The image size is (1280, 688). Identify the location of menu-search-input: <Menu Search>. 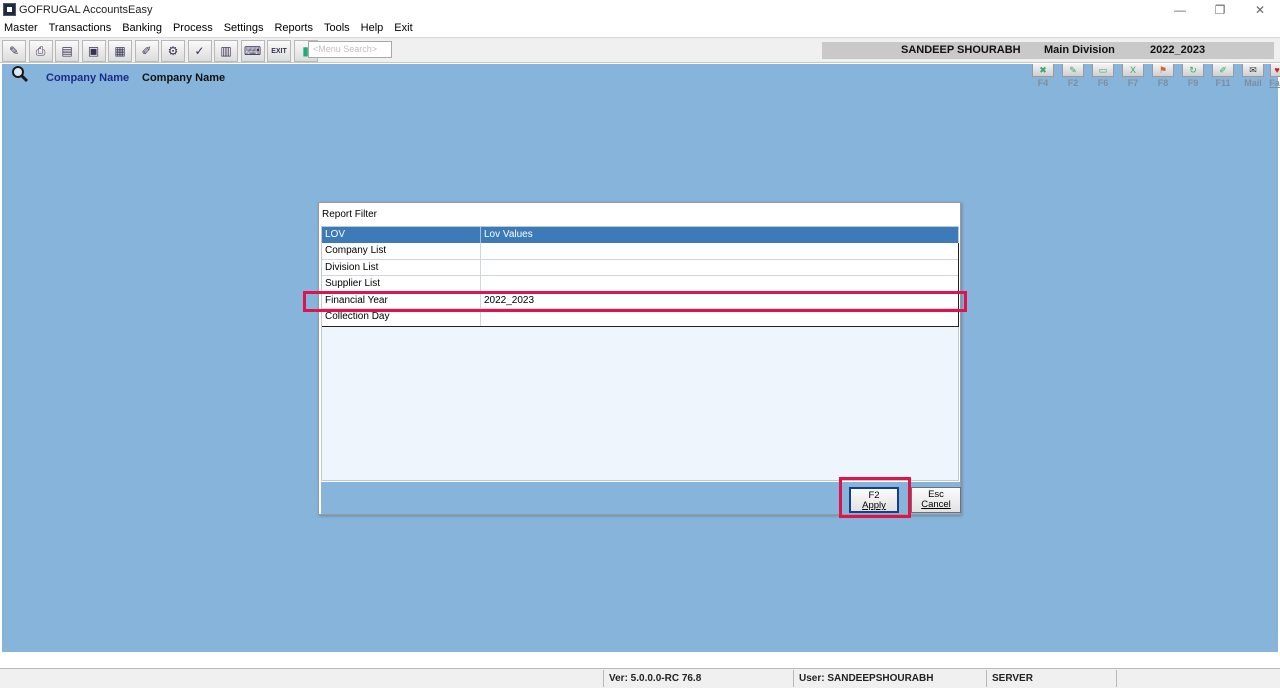
(350, 49).